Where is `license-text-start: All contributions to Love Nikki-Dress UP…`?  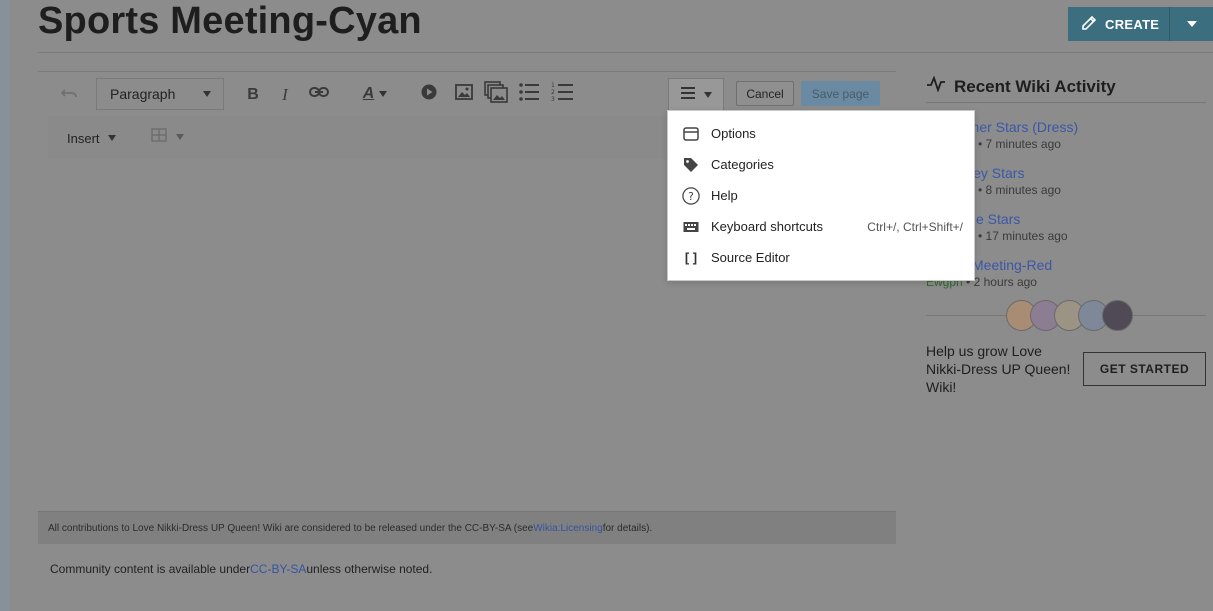 license-text-start: All contributions to Love Nikki-Dress UP… is located at coordinates (291, 528).